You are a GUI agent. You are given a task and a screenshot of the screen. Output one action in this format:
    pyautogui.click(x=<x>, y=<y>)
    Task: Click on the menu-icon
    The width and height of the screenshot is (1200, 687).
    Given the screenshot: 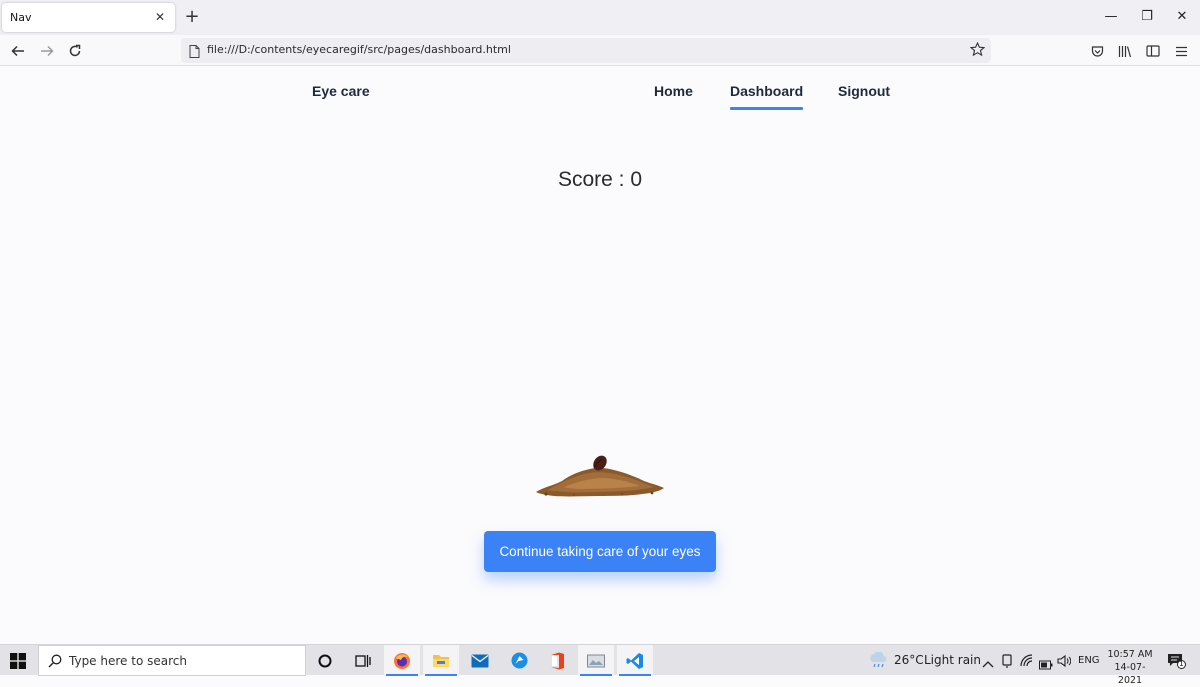 What is the action you would take?
    pyautogui.click(x=1181, y=51)
    